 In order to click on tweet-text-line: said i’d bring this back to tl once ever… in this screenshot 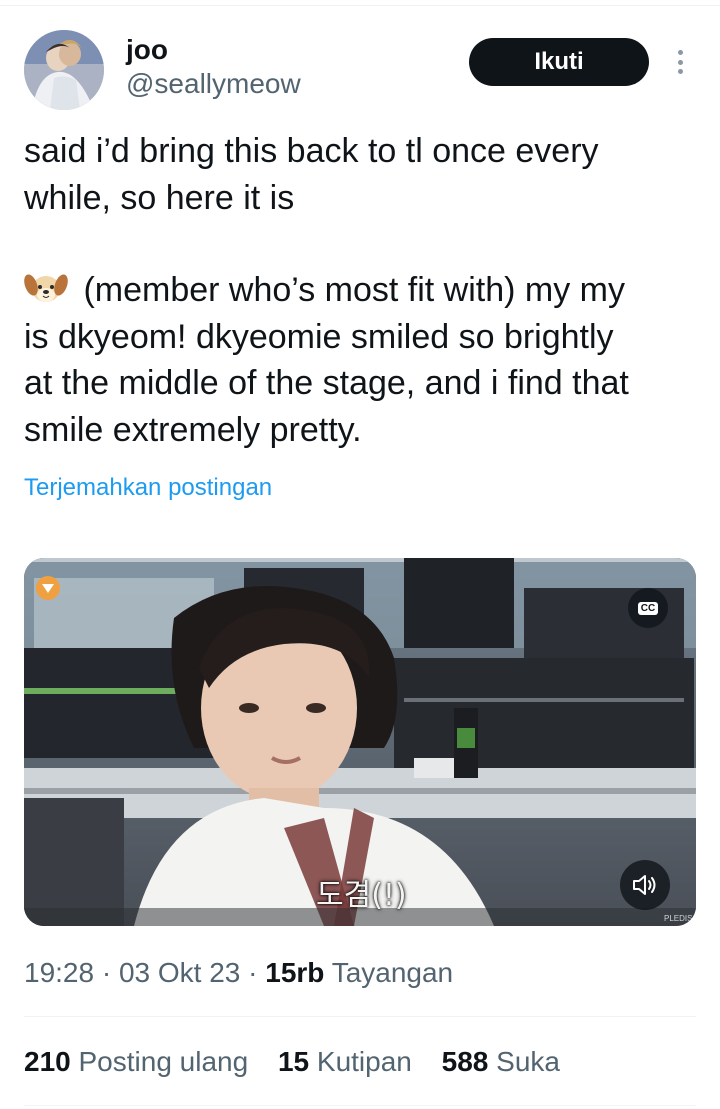, I will do `click(311, 151)`.